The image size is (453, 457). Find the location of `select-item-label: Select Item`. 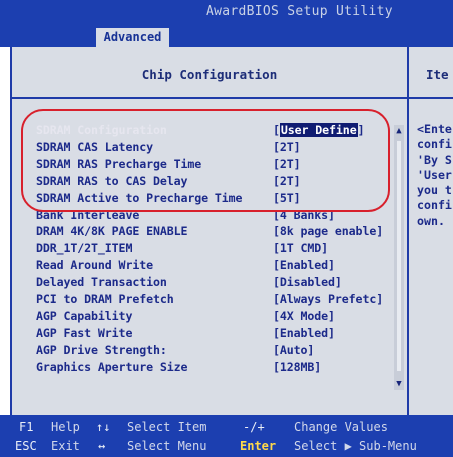

select-item-label: Select Item is located at coordinates (167, 427).